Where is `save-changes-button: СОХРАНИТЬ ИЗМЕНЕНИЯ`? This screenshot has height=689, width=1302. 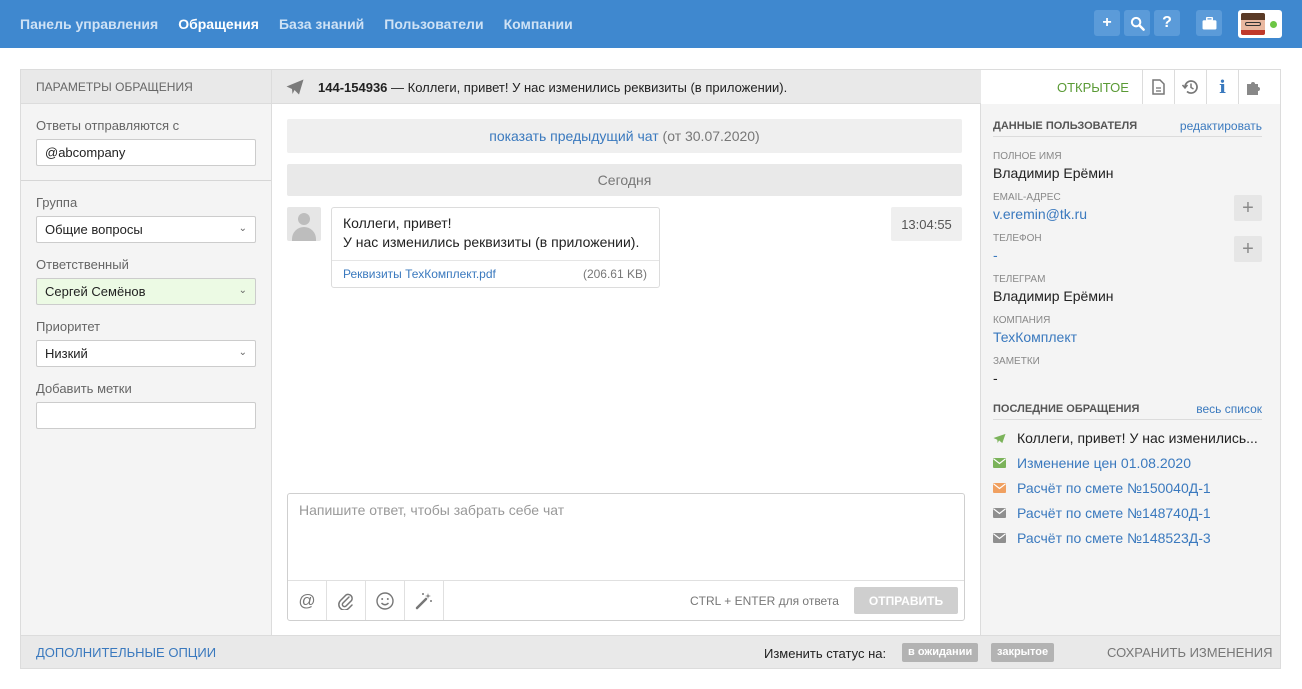 save-changes-button: СОХРАНИТЬ ИЗМЕНЕНИЯ is located at coordinates (1189, 652).